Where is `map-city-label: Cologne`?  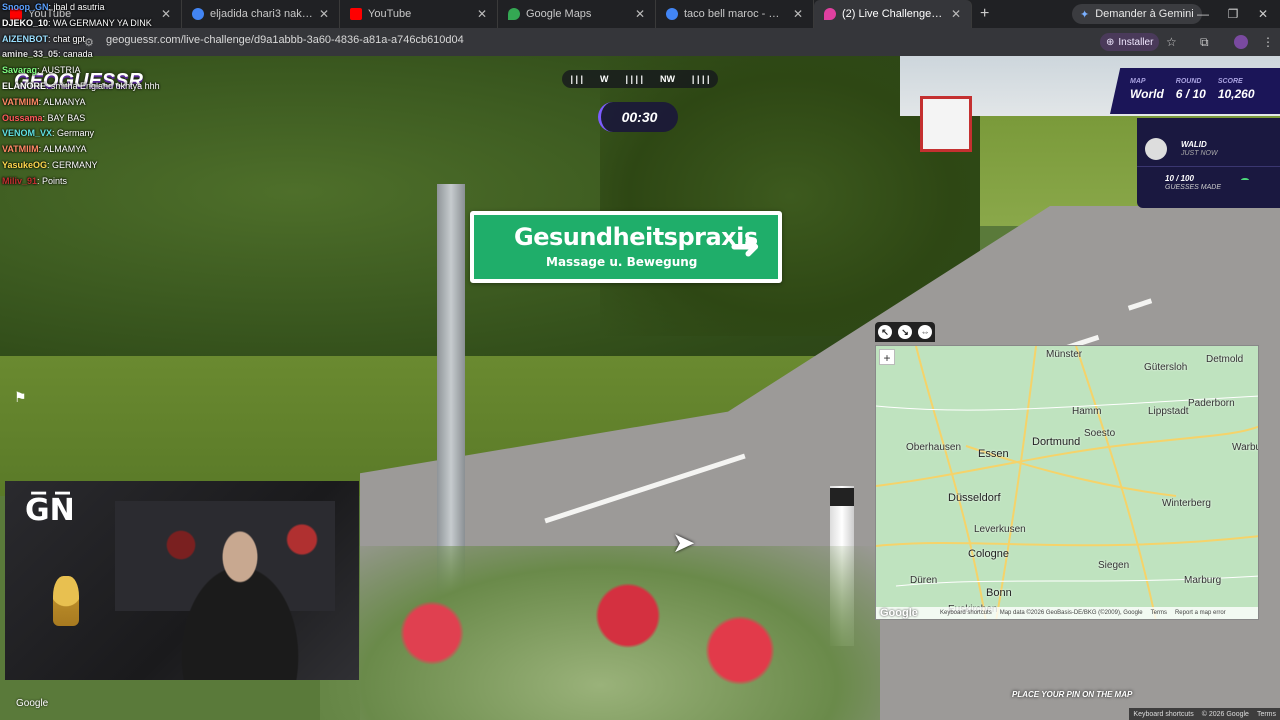
map-city-label: Cologne is located at coordinates (988, 554).